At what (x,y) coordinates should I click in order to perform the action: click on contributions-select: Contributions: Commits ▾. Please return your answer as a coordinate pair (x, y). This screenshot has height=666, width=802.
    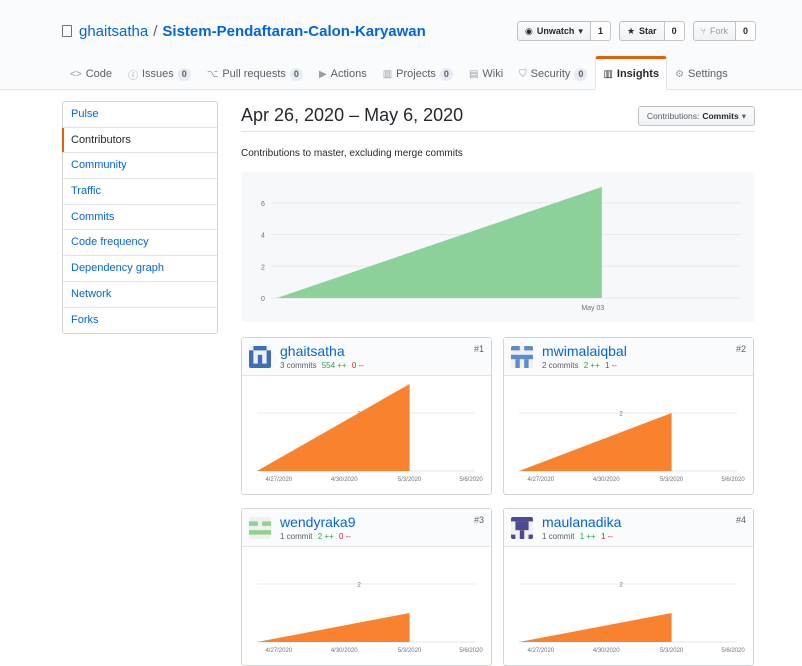
    Looking at the image, I should click on (696, 116).